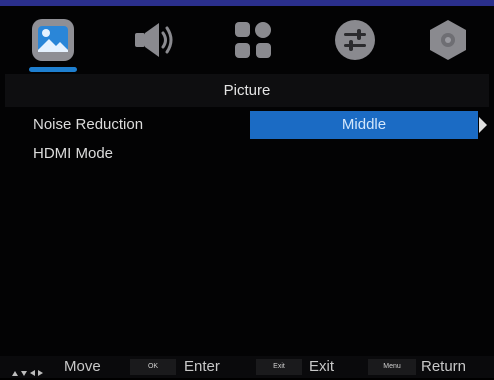  I want to click on hexagon-icon, so click(448, 40).